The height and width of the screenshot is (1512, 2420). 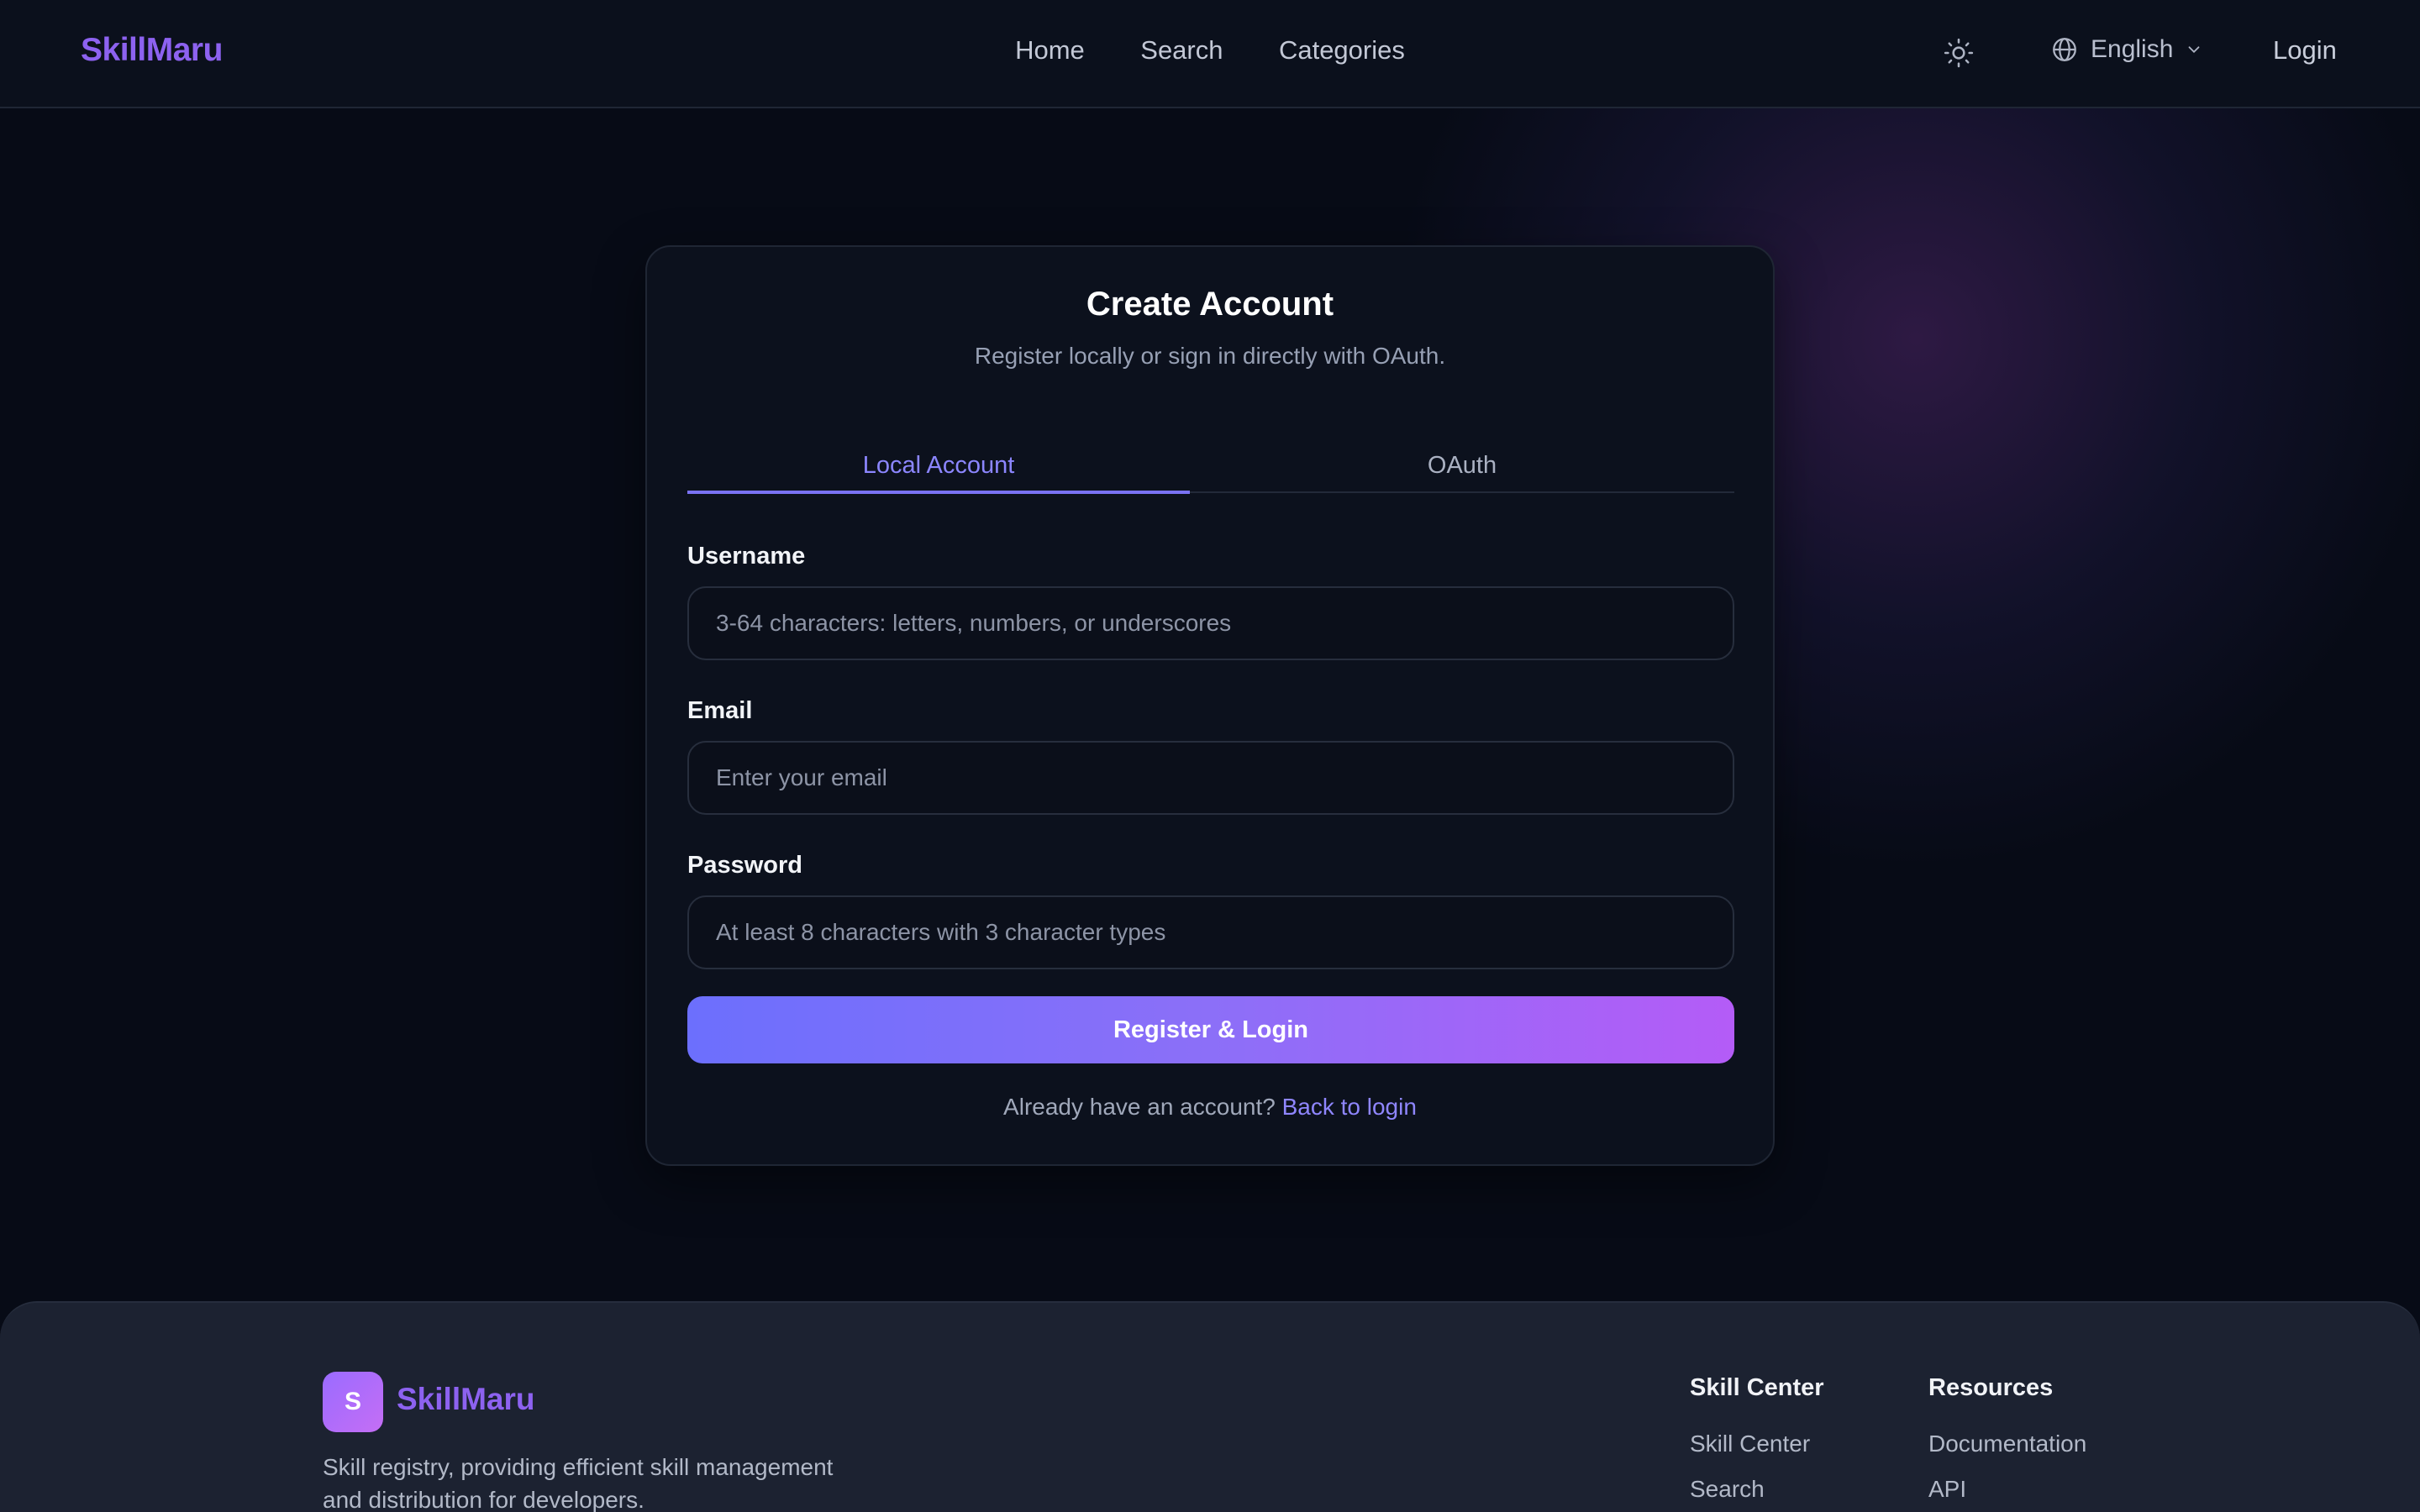 I want to click on tab-local-account-label: Local Account, so click(x=938, y=465).